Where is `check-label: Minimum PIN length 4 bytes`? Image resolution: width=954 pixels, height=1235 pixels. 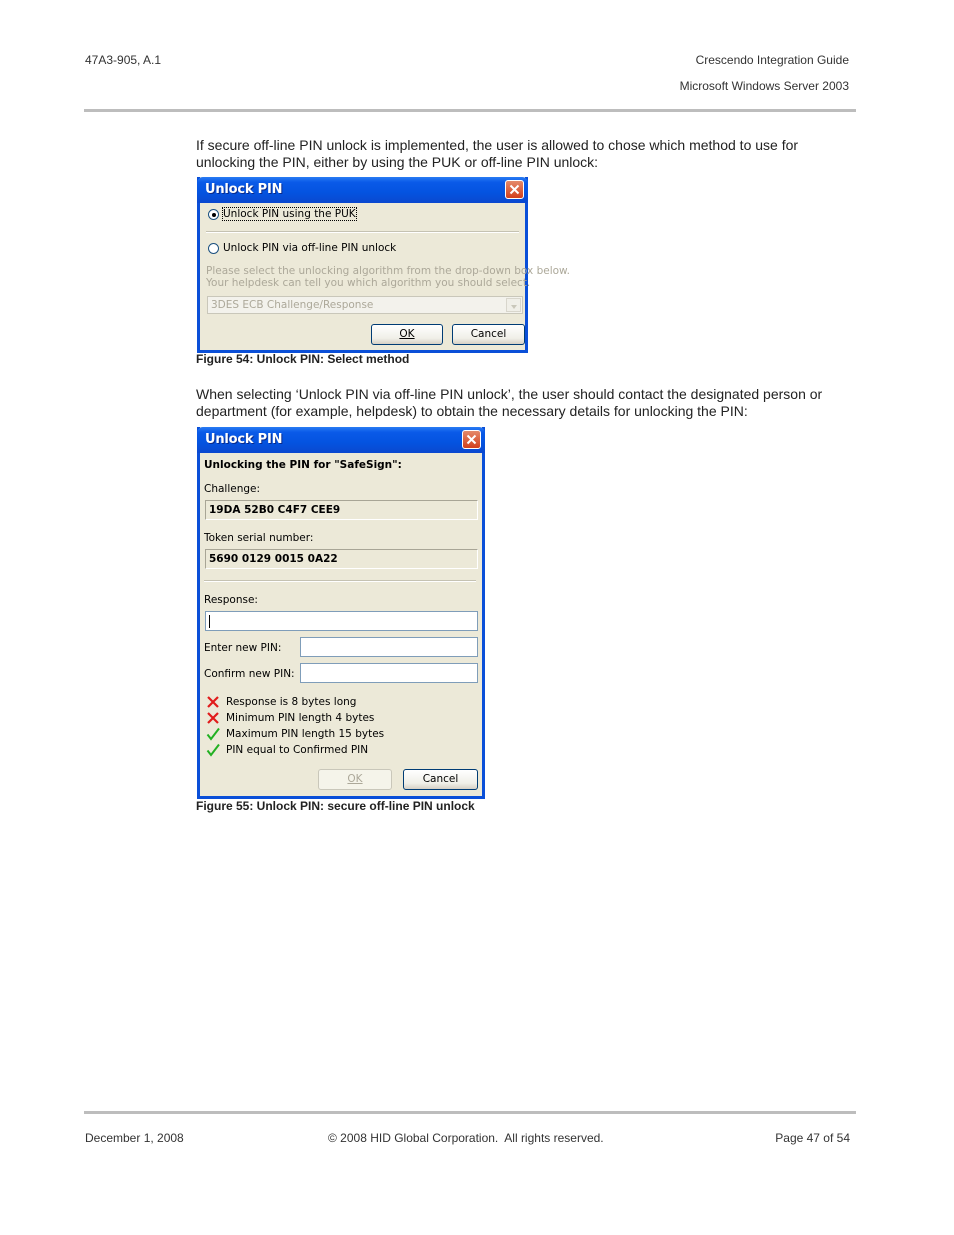
check-label: Minimum PIN length 4 bytes is located at coordinates (300, 718).